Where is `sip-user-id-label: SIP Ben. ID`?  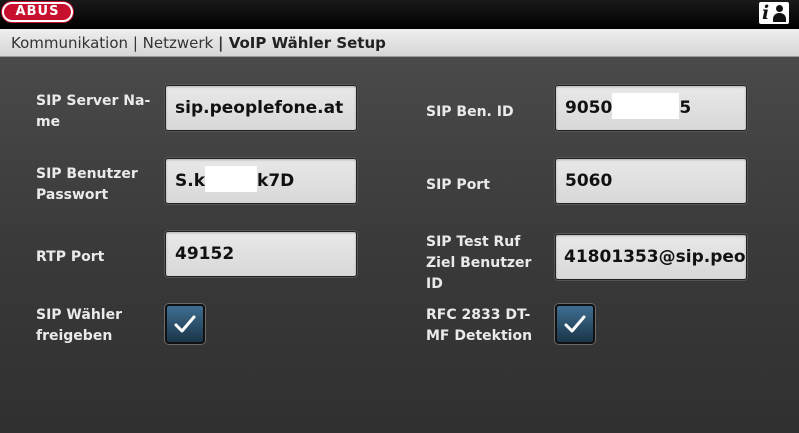
sip-user-id-label: SIP Ben. ID is located at coordinates (470, 112).